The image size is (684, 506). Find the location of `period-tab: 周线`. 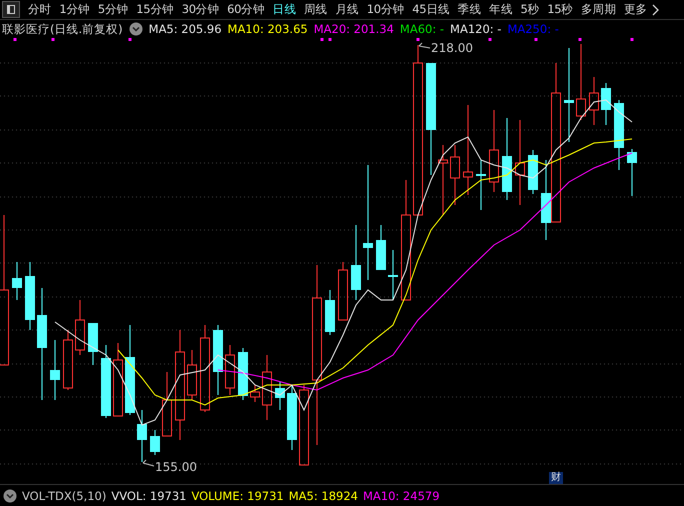

period-tab: 周线 is located at coordinates (316, 9).